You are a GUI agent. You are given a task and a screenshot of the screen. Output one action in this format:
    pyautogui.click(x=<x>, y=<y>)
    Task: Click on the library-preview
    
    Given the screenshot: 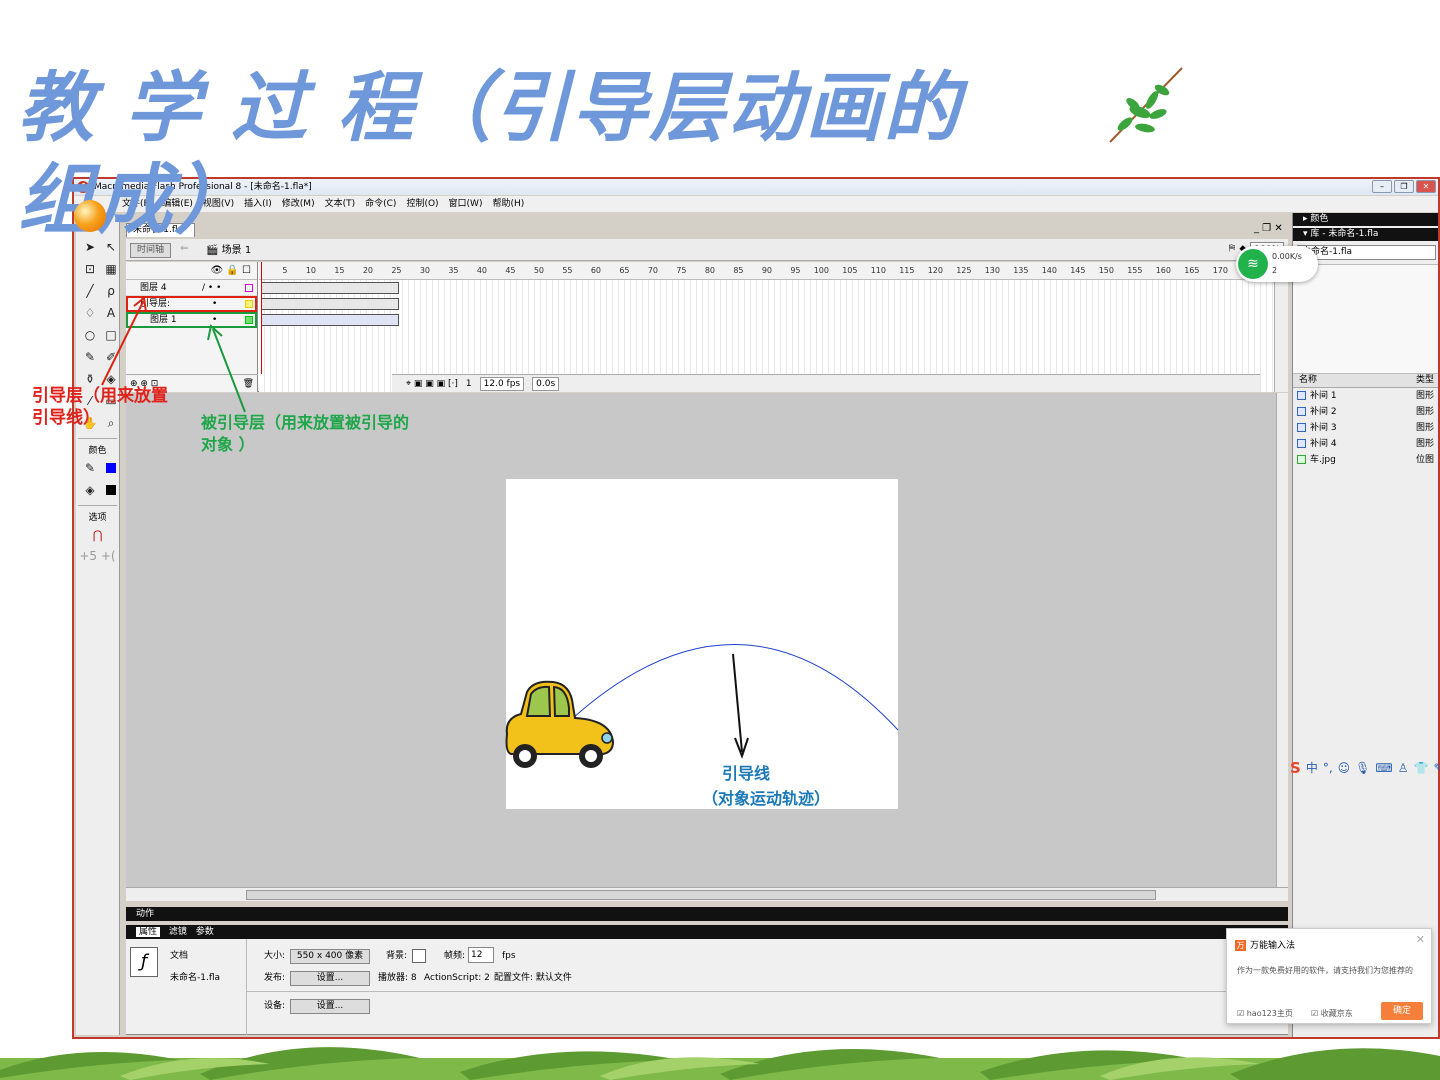 What is the action you would take?
    pyautogui.click(x=1365, y=319)
    